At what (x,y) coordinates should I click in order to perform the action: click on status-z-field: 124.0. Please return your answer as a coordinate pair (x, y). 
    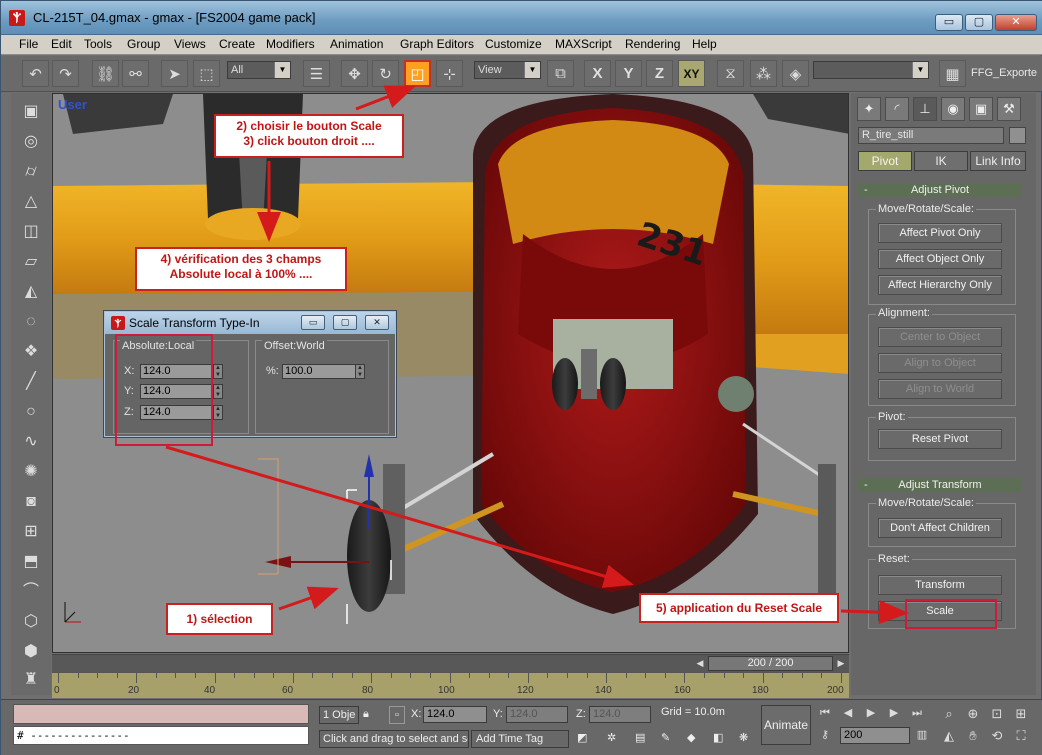
    Looking at the image, I should click on (620, 714).